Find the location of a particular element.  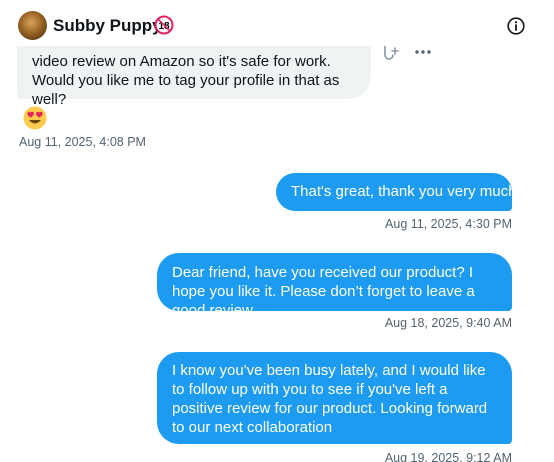

info-icon is located at coordinates (516, 26).